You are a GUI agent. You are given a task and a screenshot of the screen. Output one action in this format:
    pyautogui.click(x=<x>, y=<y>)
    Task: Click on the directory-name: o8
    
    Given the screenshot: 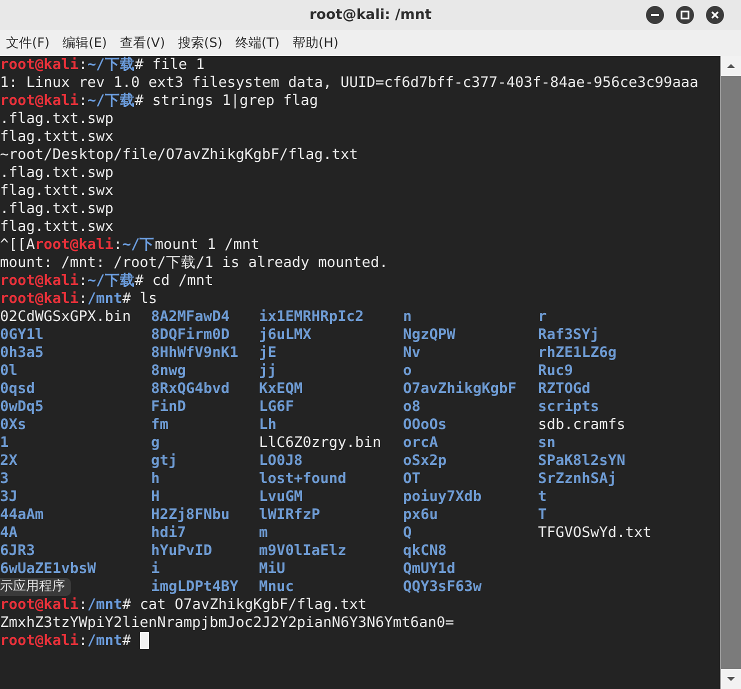 What is the action you would take?
    pyautogui.click(x=411, y=407)
    